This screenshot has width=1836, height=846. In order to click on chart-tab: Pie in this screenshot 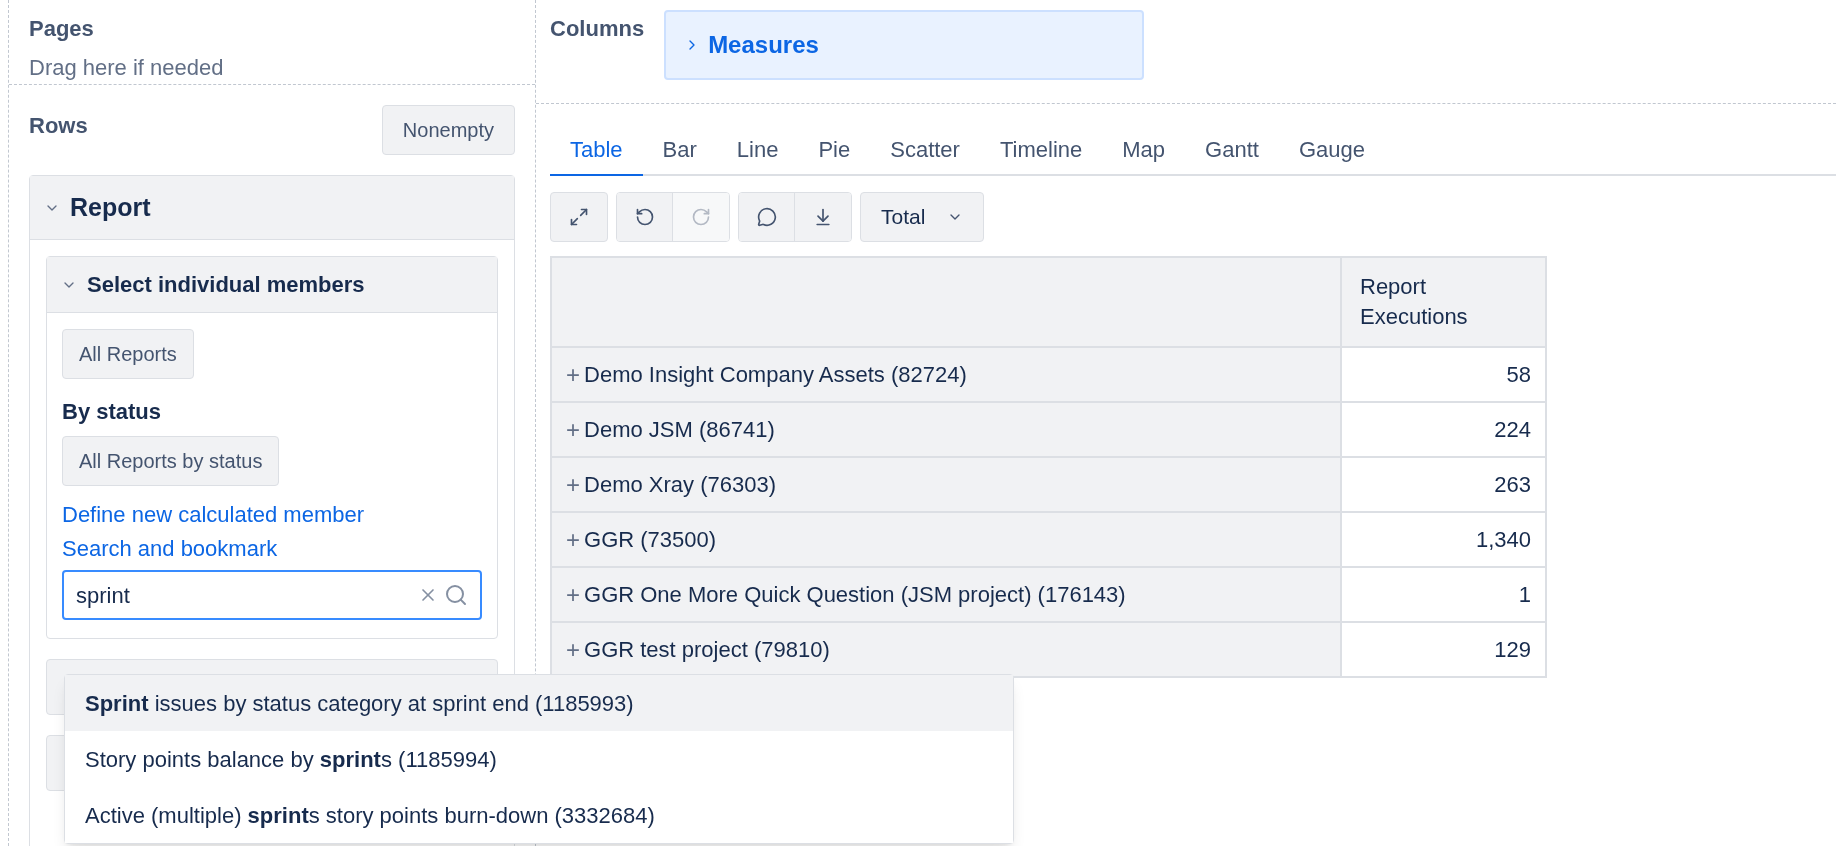, I will do `click(834, 150)`.